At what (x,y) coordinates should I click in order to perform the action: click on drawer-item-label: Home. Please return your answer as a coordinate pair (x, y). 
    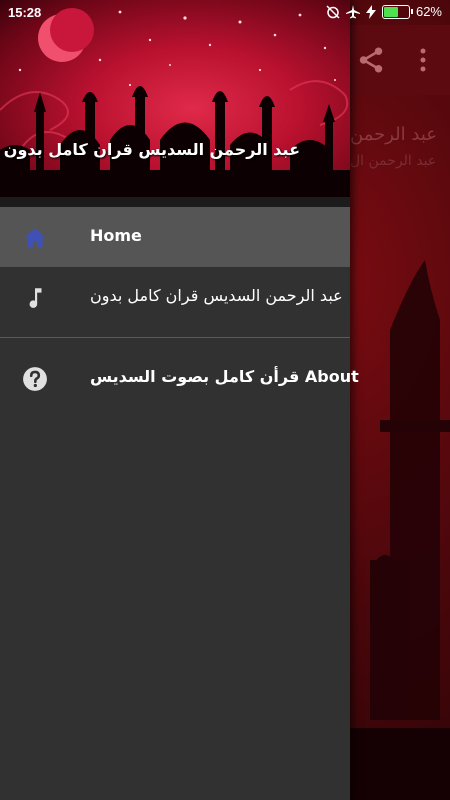
    Looking at the image, I should click on (116, 235).